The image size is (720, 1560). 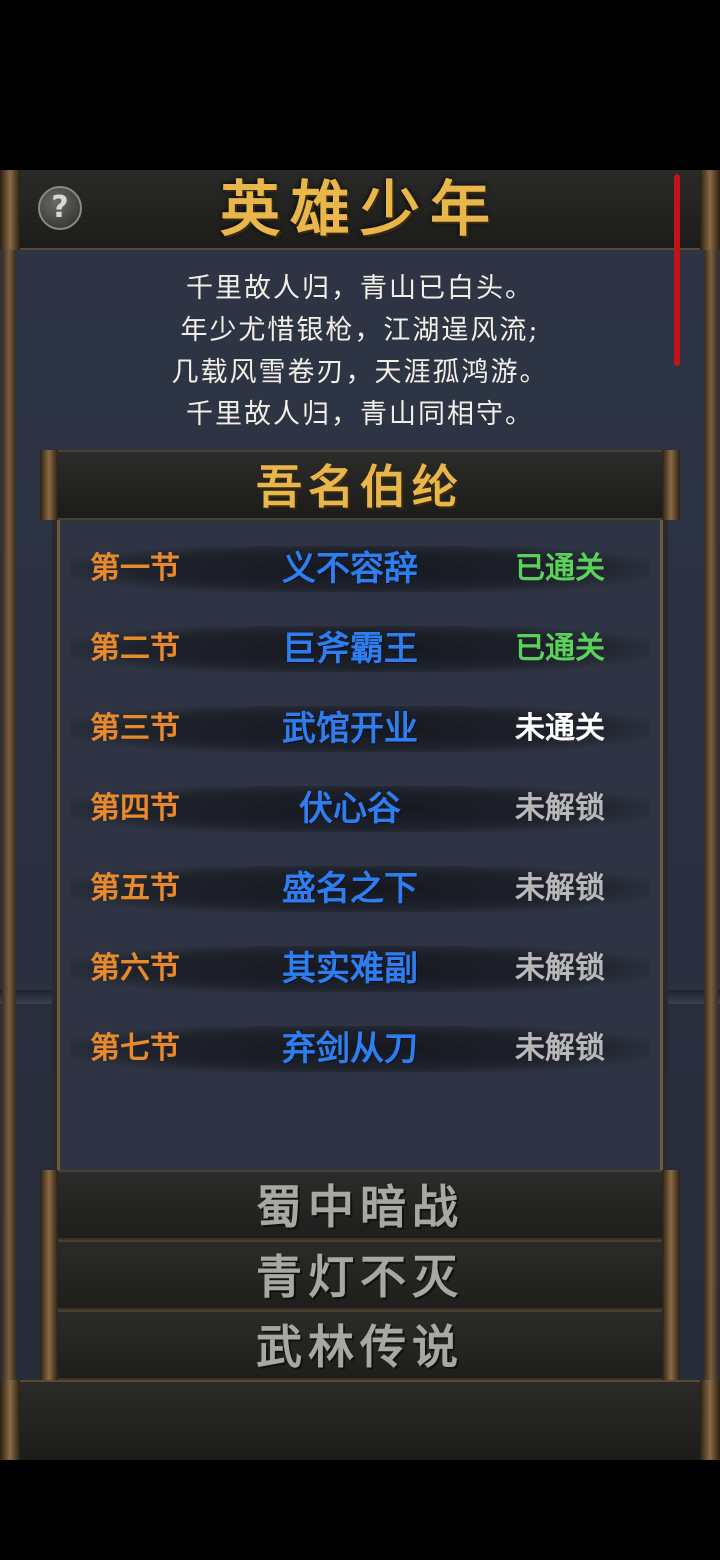 I want to click on chapter-label: 武林传说, so click(x=360, y=1347).